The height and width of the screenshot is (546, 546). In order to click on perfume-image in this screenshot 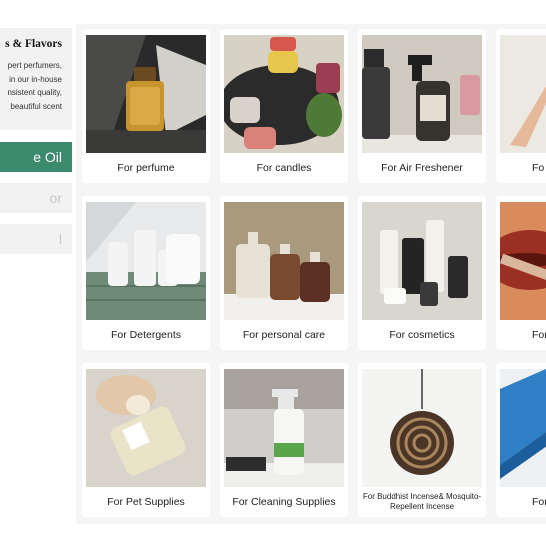, I will do `click(146, 94)`.